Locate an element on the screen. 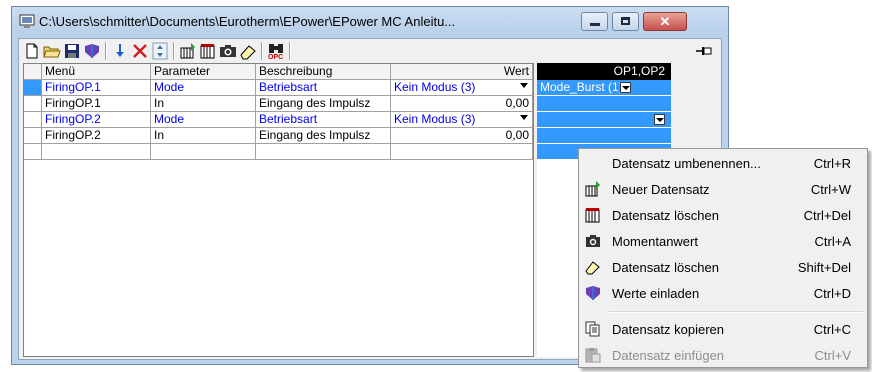  menu-item-label: Neuer Datensatz is located at coordinates (661, 189).